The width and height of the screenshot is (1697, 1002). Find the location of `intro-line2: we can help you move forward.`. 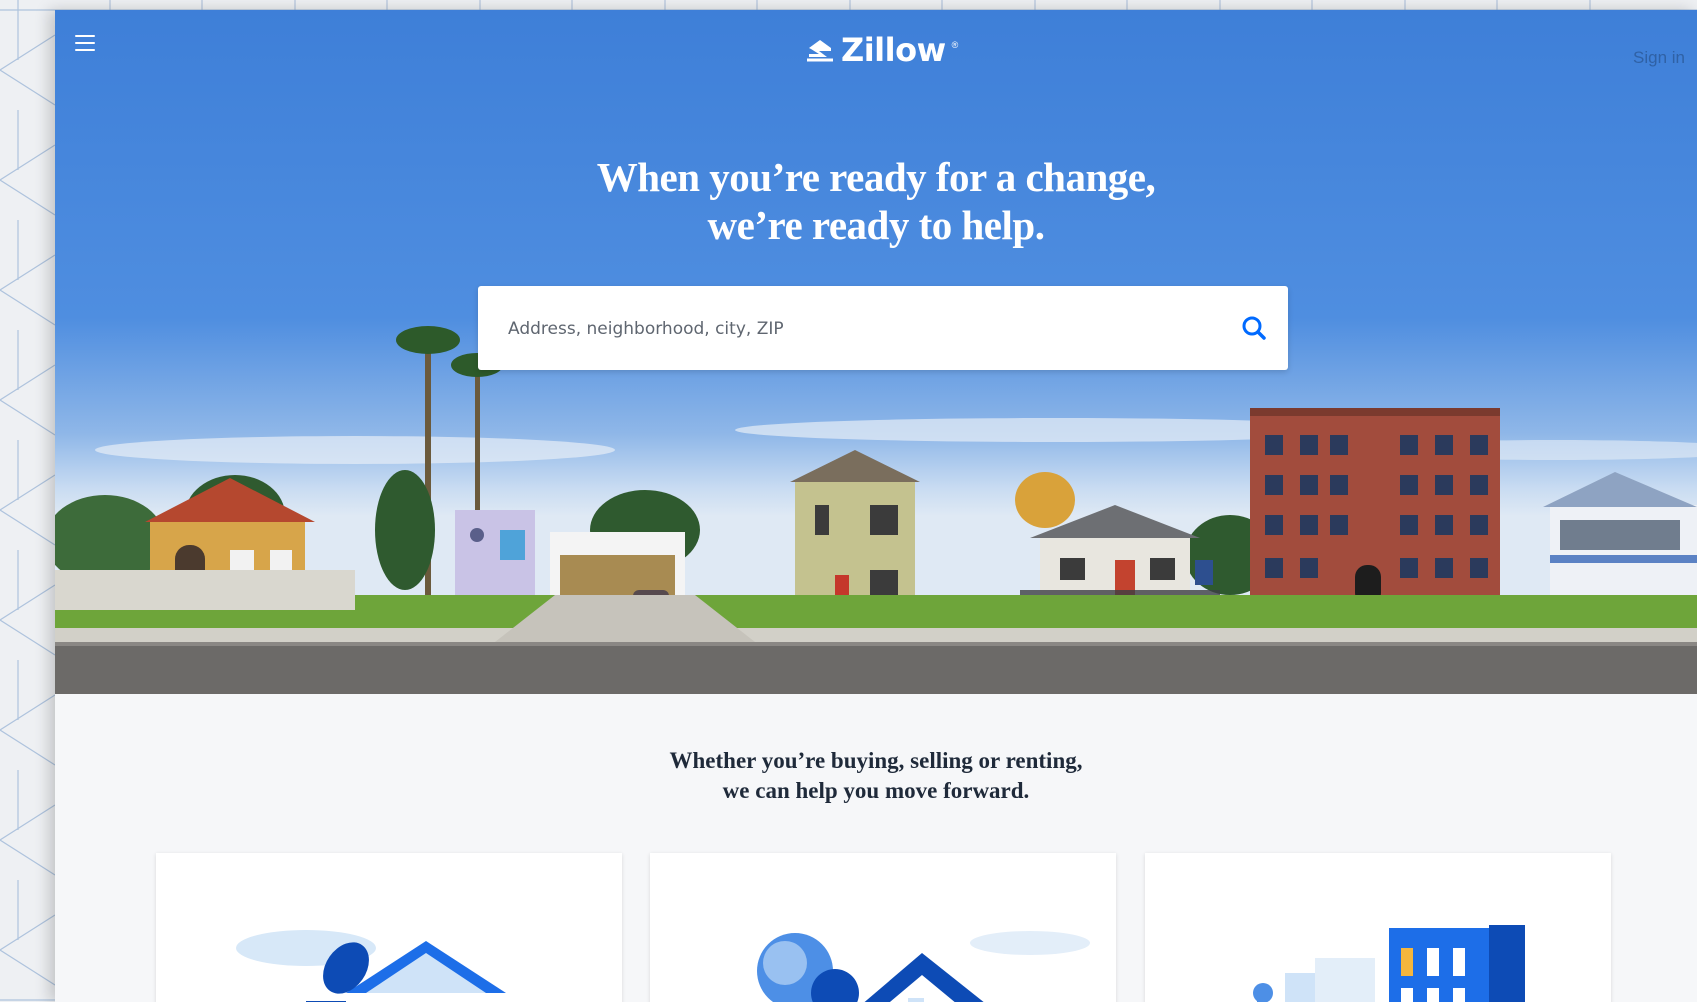

intro-line2: we can help you move forward. is located at coordinates (876, 790).